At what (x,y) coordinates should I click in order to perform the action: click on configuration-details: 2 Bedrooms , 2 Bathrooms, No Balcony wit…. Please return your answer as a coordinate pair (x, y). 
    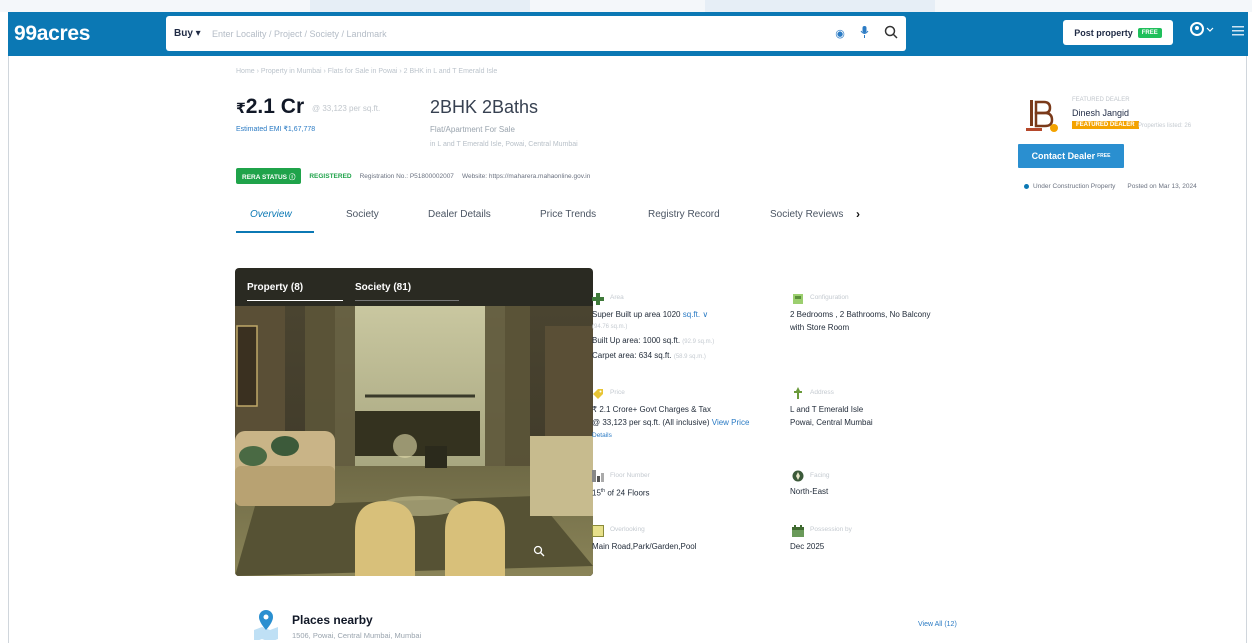
    Looking at the image, I should click on (860, 321).